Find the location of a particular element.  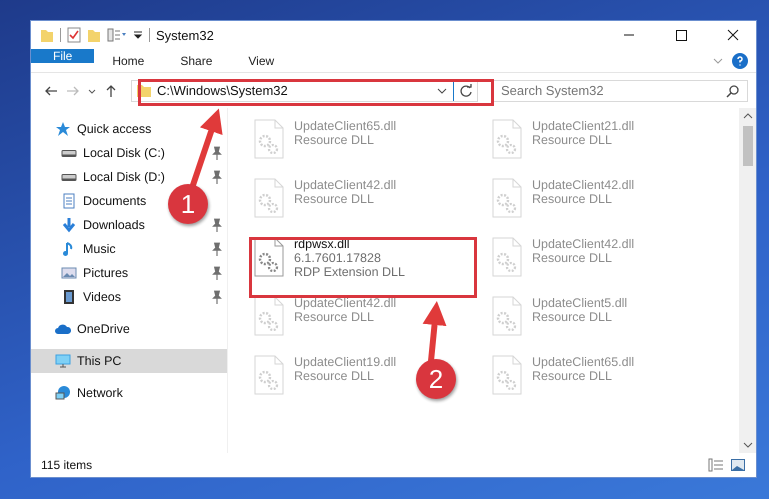

arrow is located at coordinates (434, 331).